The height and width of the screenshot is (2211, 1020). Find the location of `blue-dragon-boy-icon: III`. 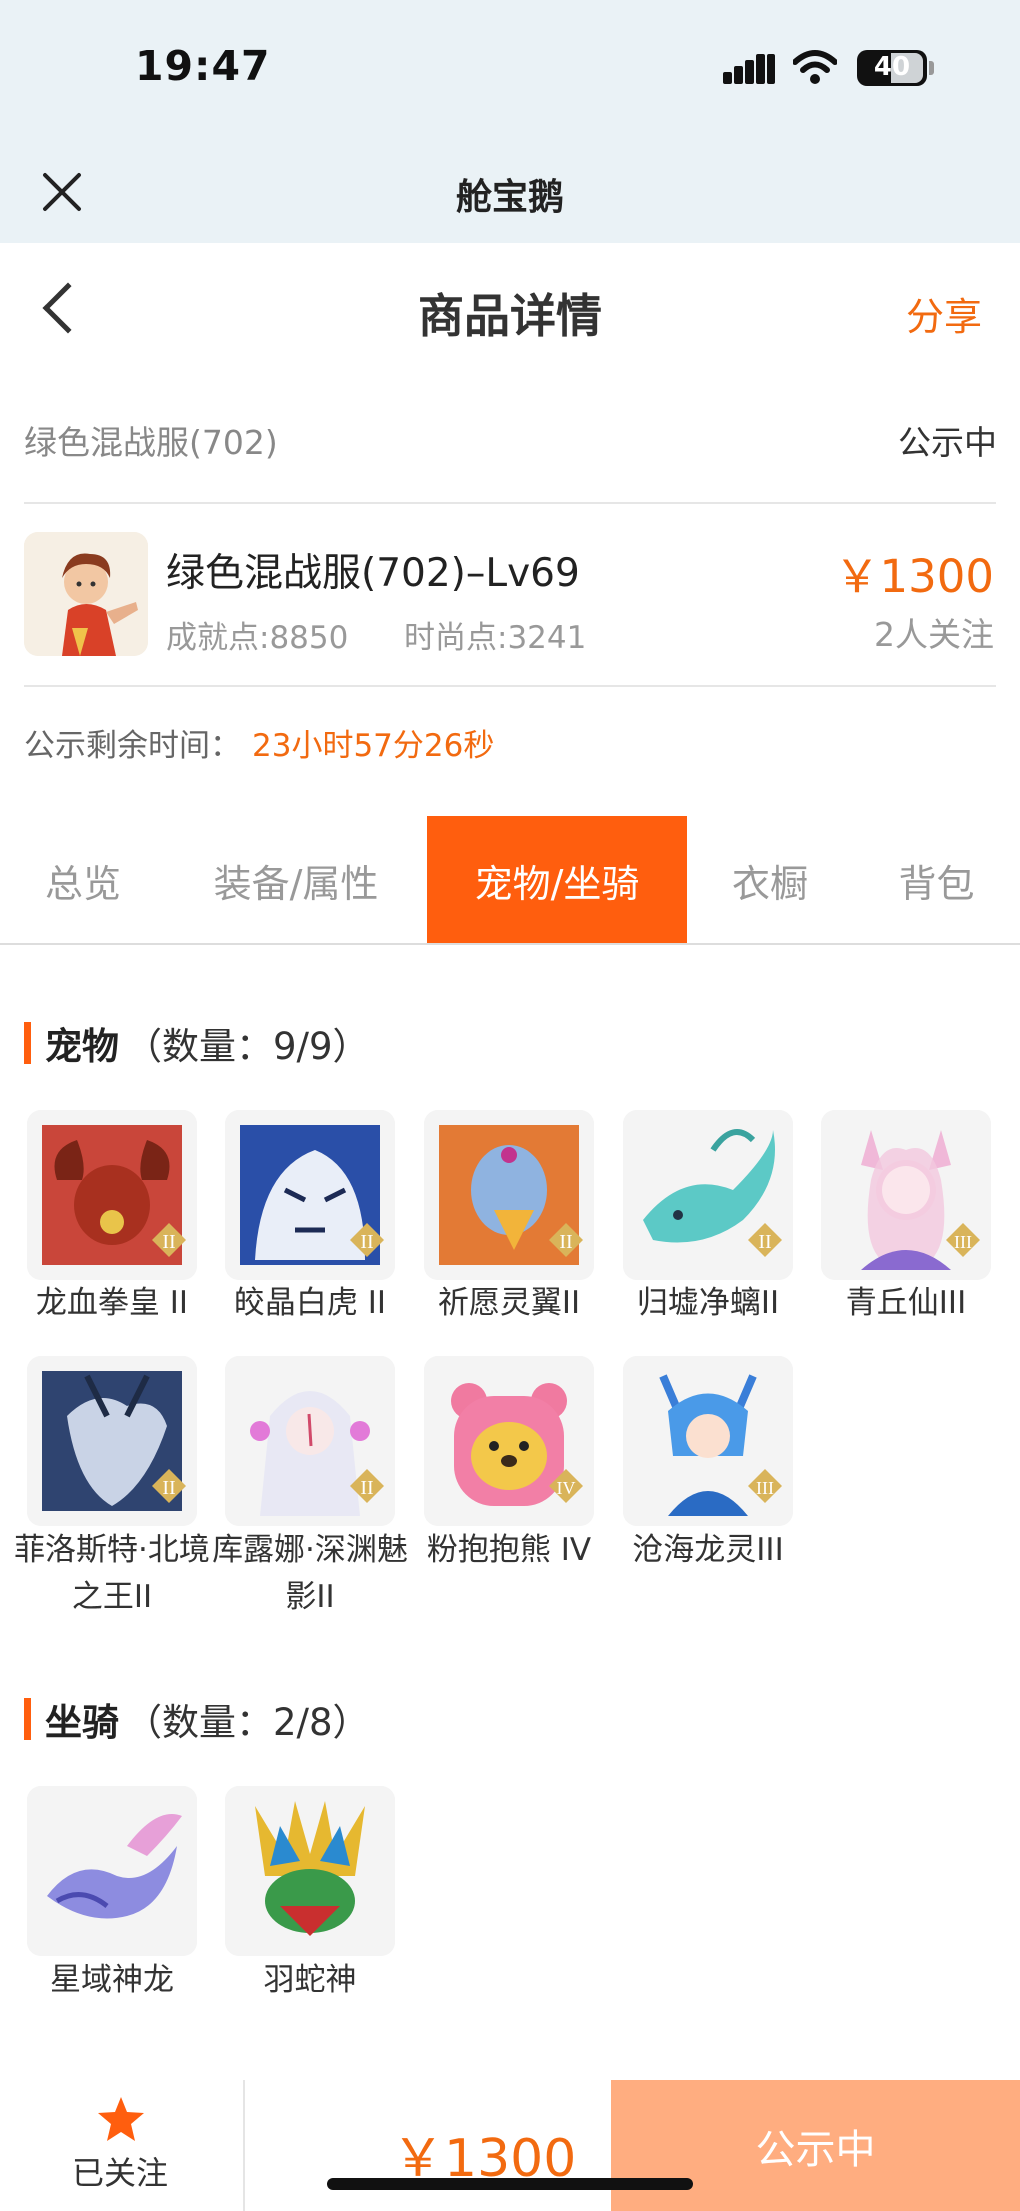

blue-dragon-boy-icon: III is located at coordinates (708, 1441).